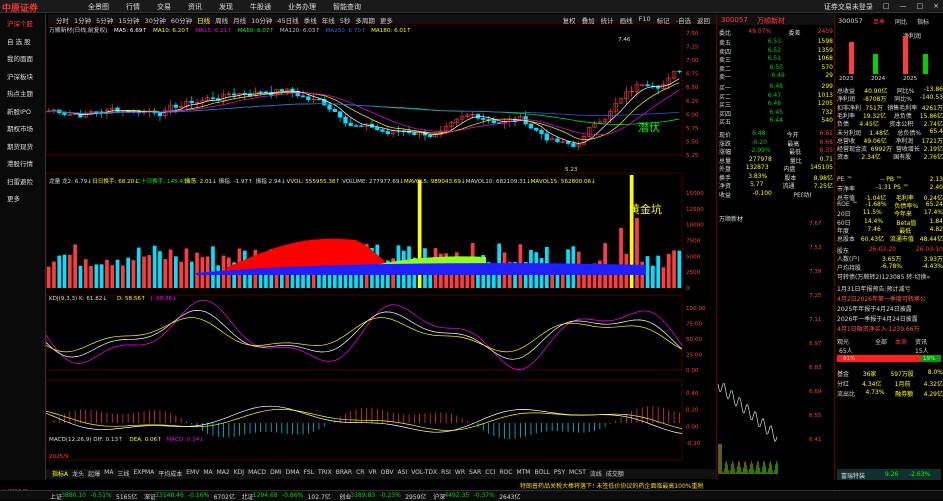 The width and height of the screenshot is (943, 501). Describe the element at coordinates (626, 20) in the screenshot. I see `tool-button: 画线` at that location.